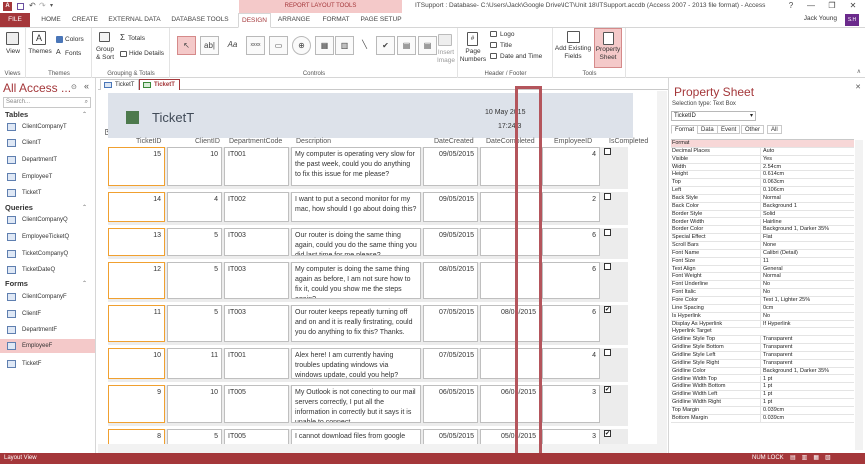 This screenshot has height=464, width=865. I want to click on nav-item-departmentf: DepartmentF, so click(47, 330).